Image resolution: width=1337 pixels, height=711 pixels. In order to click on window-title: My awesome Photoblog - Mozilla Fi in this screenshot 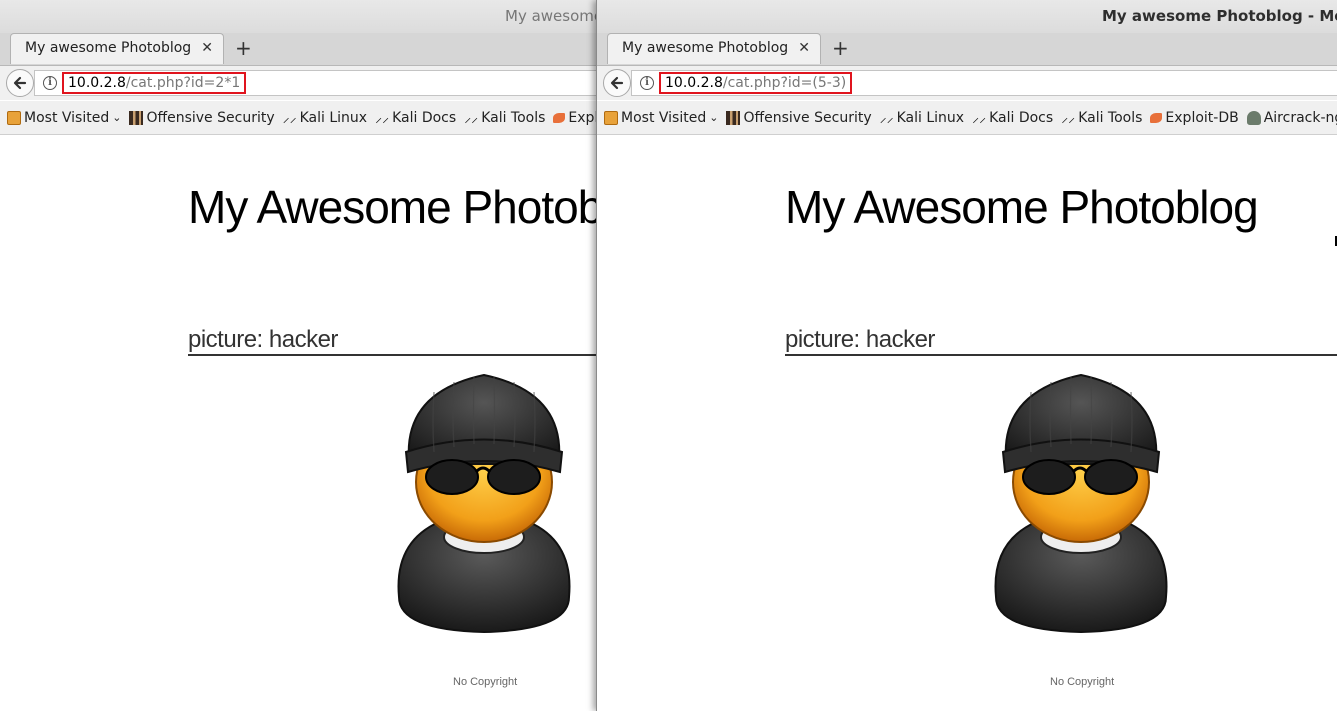, I will do `click(1219, 16)`.